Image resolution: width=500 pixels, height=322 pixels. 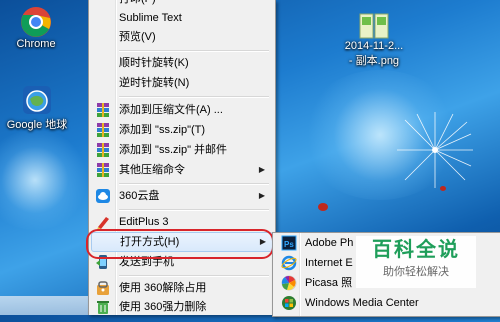 I want to click on photoshop-icon: Ps, so click(x=289, y=243).